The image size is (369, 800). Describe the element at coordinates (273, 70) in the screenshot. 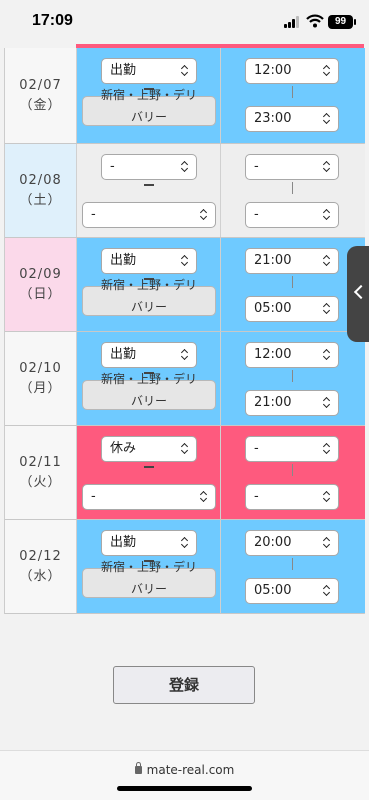

I see `start-time-value: 12:00` at that location.